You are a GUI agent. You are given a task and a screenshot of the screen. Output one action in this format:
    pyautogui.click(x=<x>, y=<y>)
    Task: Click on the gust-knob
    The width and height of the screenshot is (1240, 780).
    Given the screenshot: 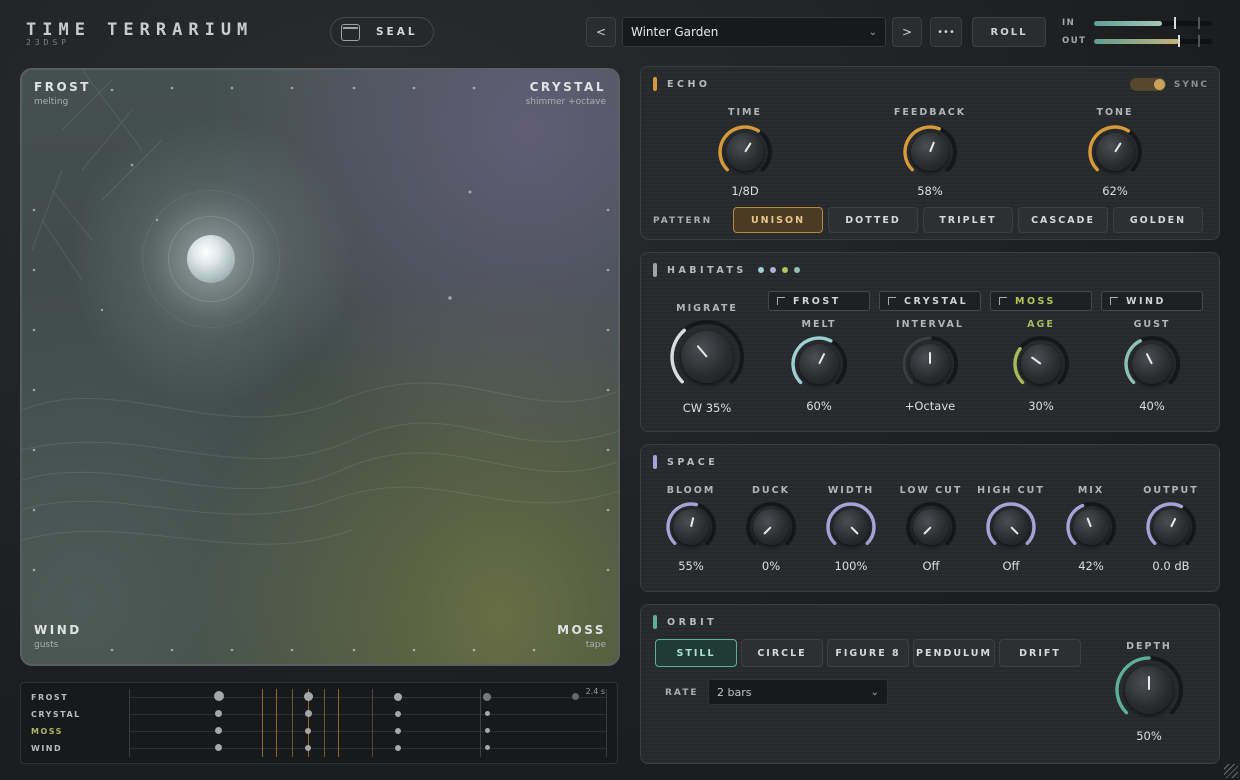 What is the action you would take?
    pyautogui.click(x=1152, y=364)
    